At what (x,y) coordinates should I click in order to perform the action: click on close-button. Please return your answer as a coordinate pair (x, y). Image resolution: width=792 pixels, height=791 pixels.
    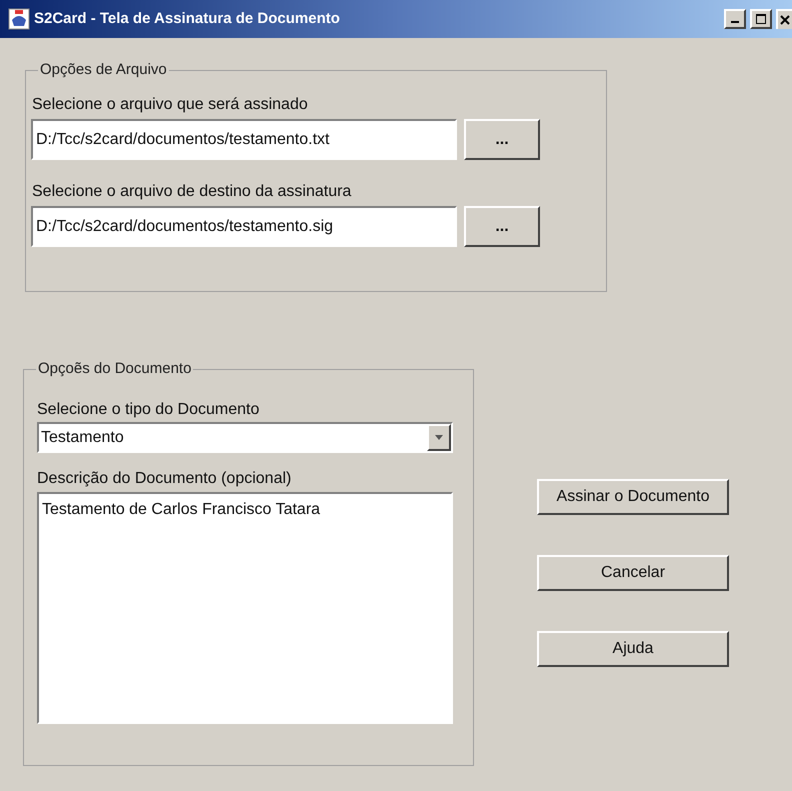
    Looking at the image, I should click on (784, 19).